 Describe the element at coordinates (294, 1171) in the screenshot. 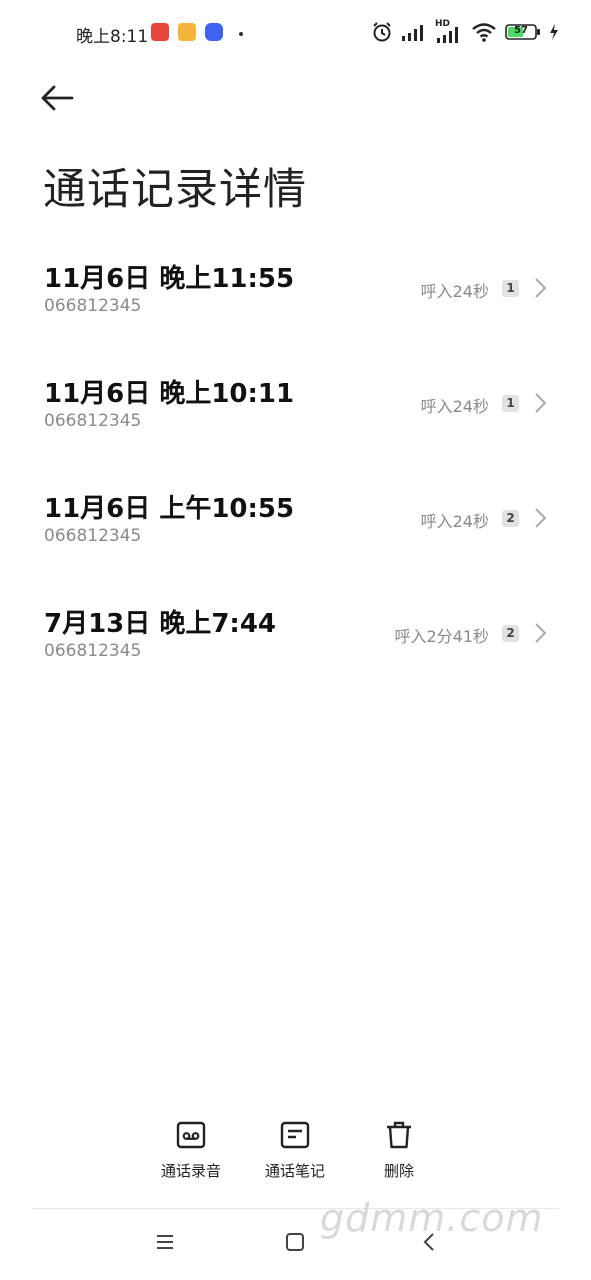

I see `call-notes-label: 通话笔记` at that location.